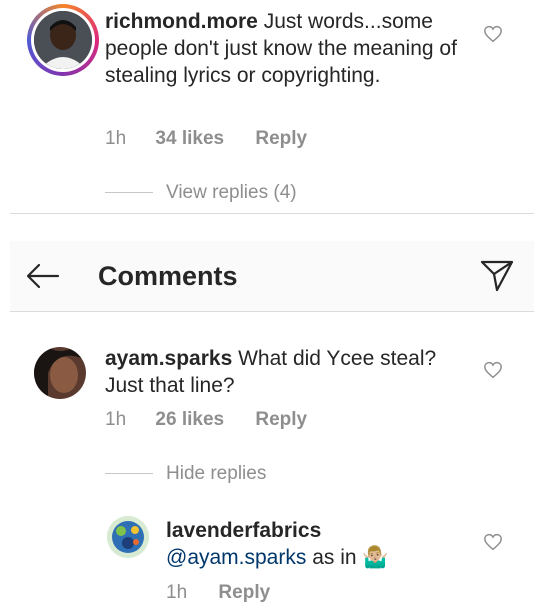 The width and height of the screenshot is (542, 613). I want to click on shrug-emoji: 🤷🏼‍♂️, so click(375, 557).